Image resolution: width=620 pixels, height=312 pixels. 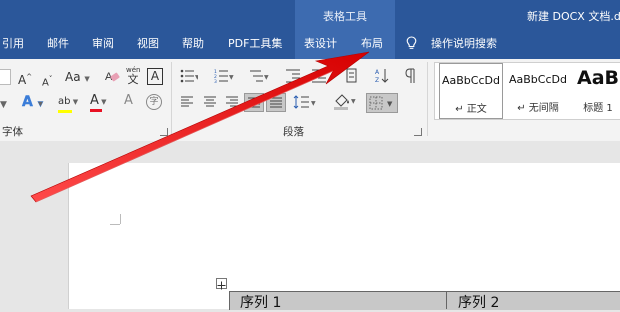 I want to click on borders-icon: ▼, so click(x=381, y=103).